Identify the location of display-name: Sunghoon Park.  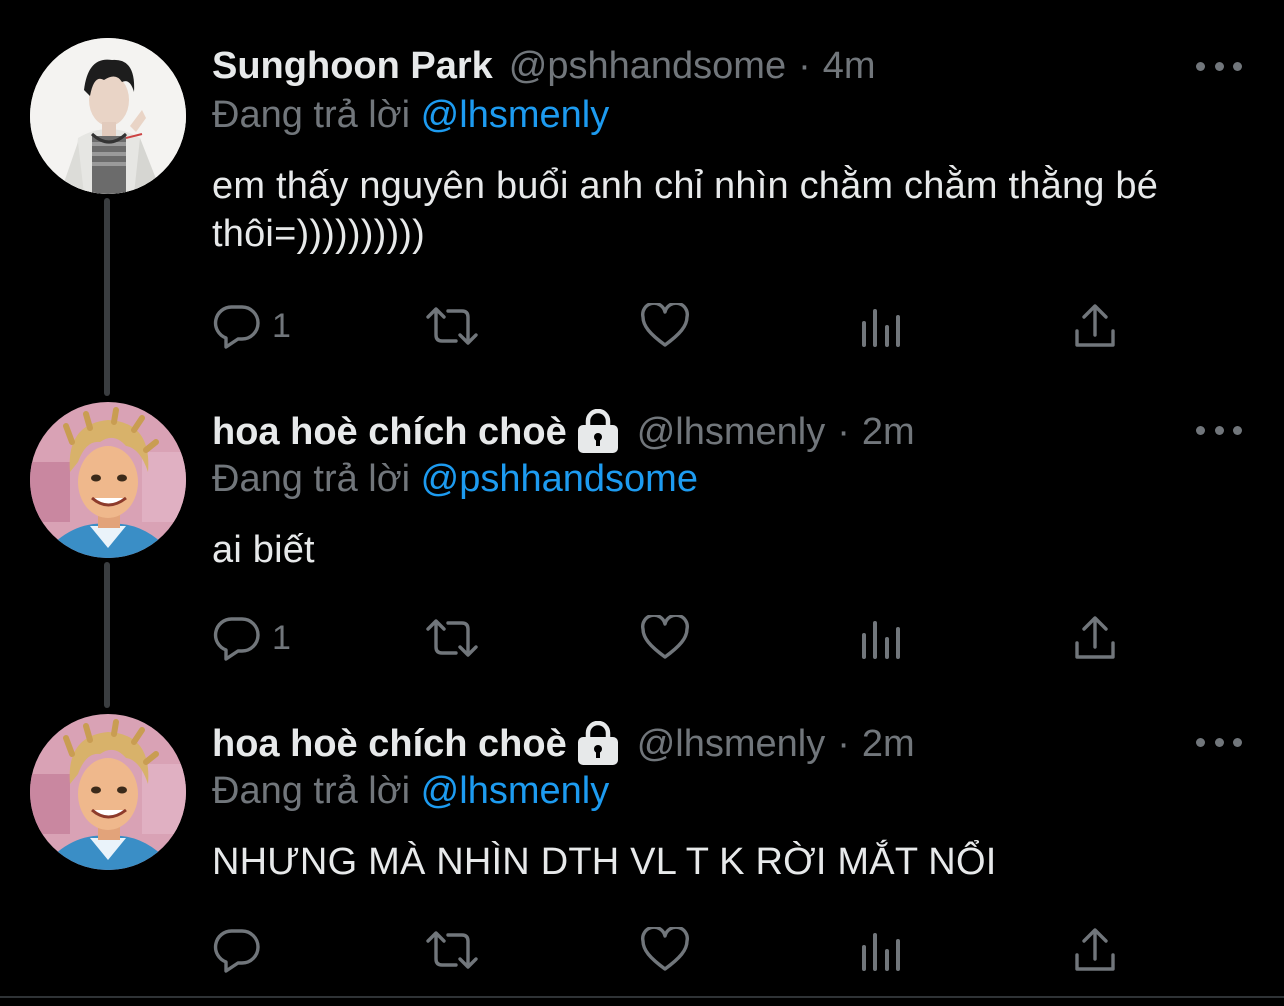
(352, 66).